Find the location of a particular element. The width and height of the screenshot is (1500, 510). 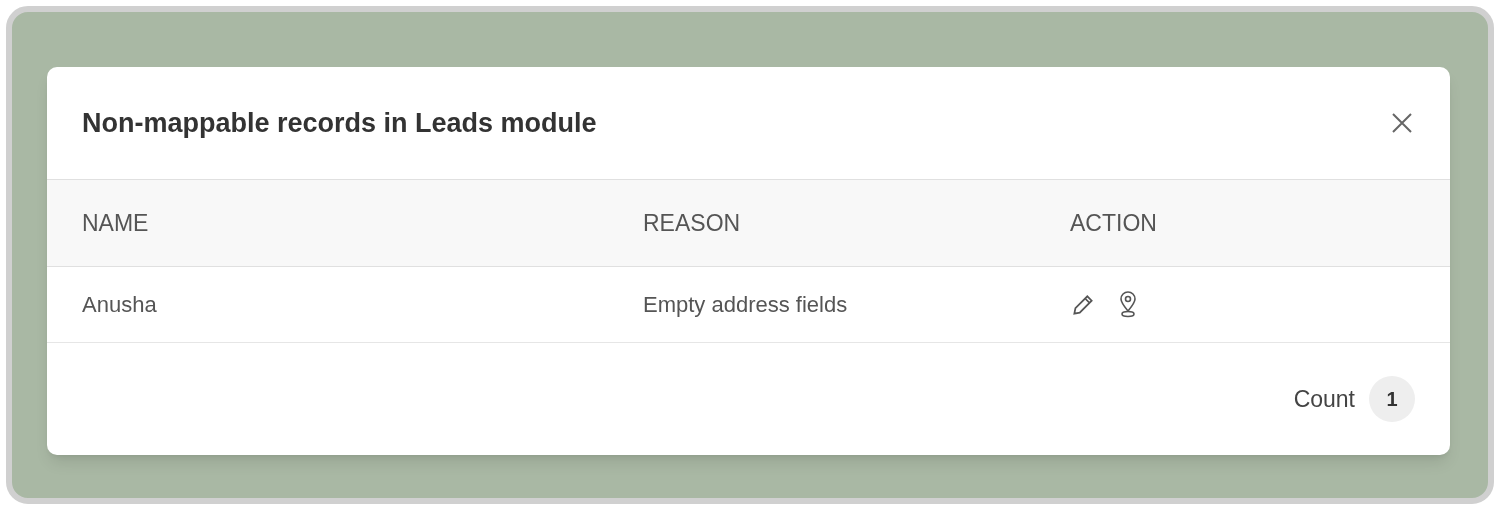

count-badge: 1 is located at coordinates (1392, 399).